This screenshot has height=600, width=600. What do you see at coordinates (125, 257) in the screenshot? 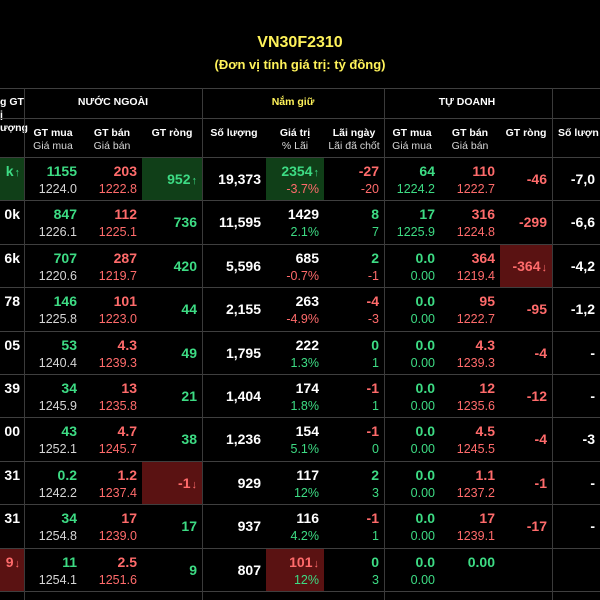
I see `value-nn_ban: 287` at bounding box center [125, 257].